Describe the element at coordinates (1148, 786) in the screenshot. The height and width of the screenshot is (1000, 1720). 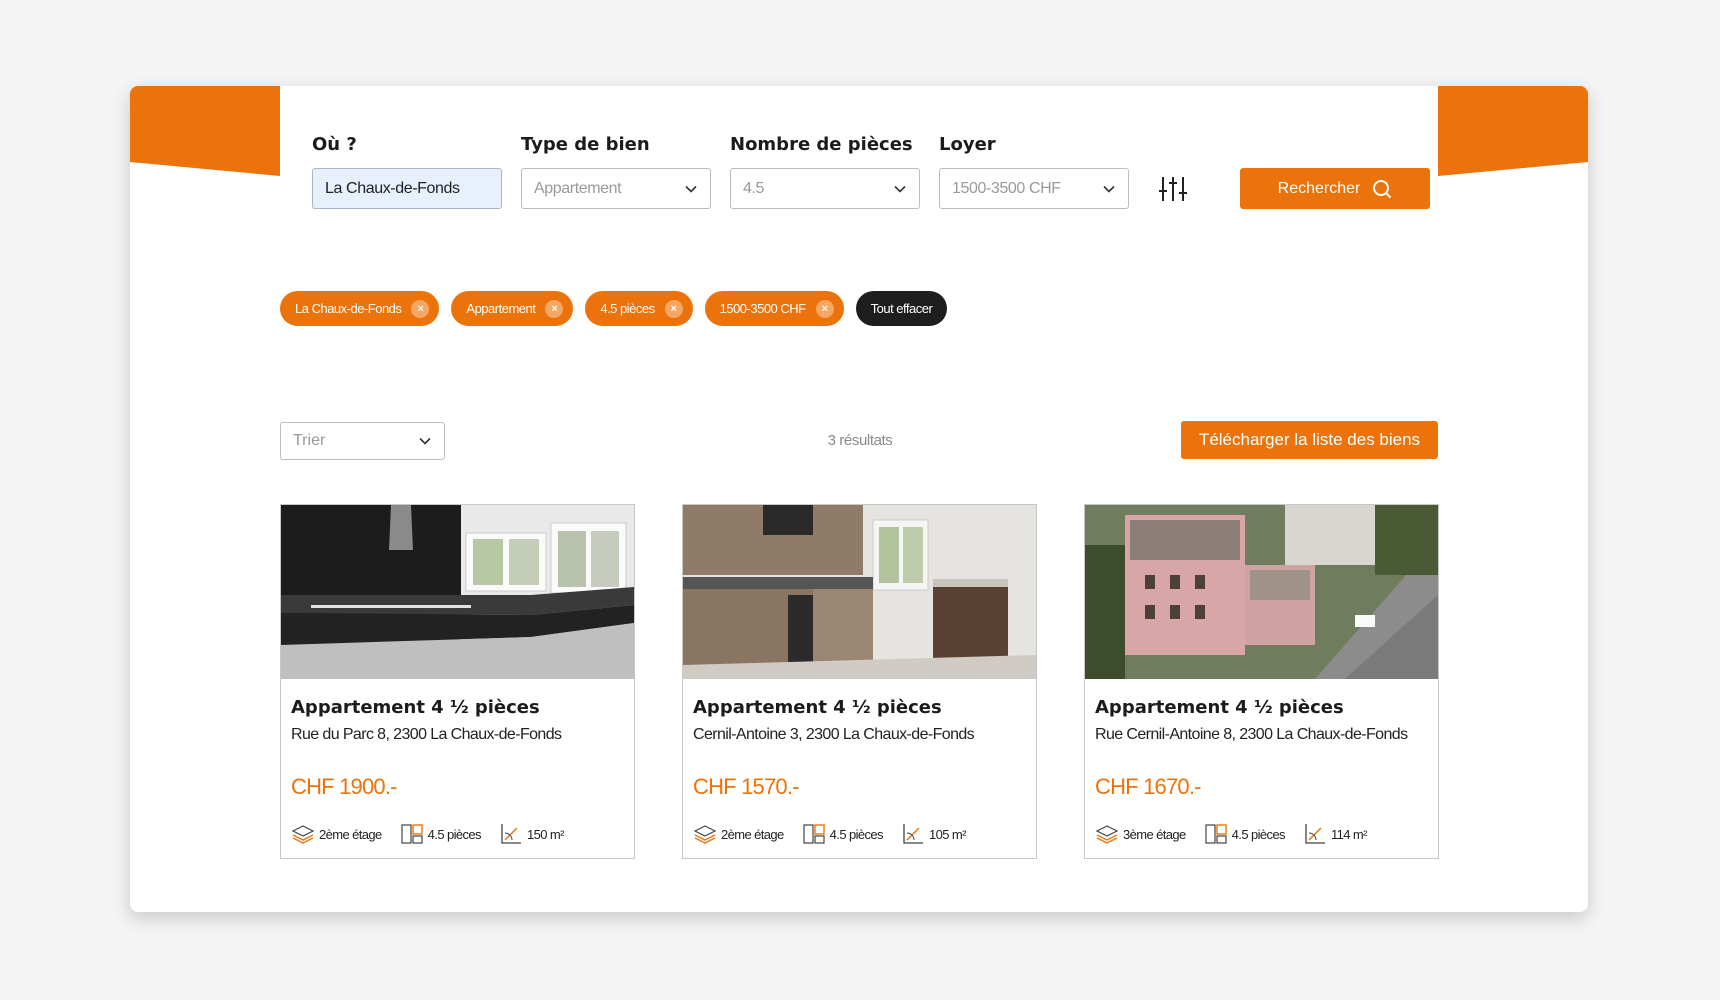
I see `listing-price: CHF 1670.-` at that location.